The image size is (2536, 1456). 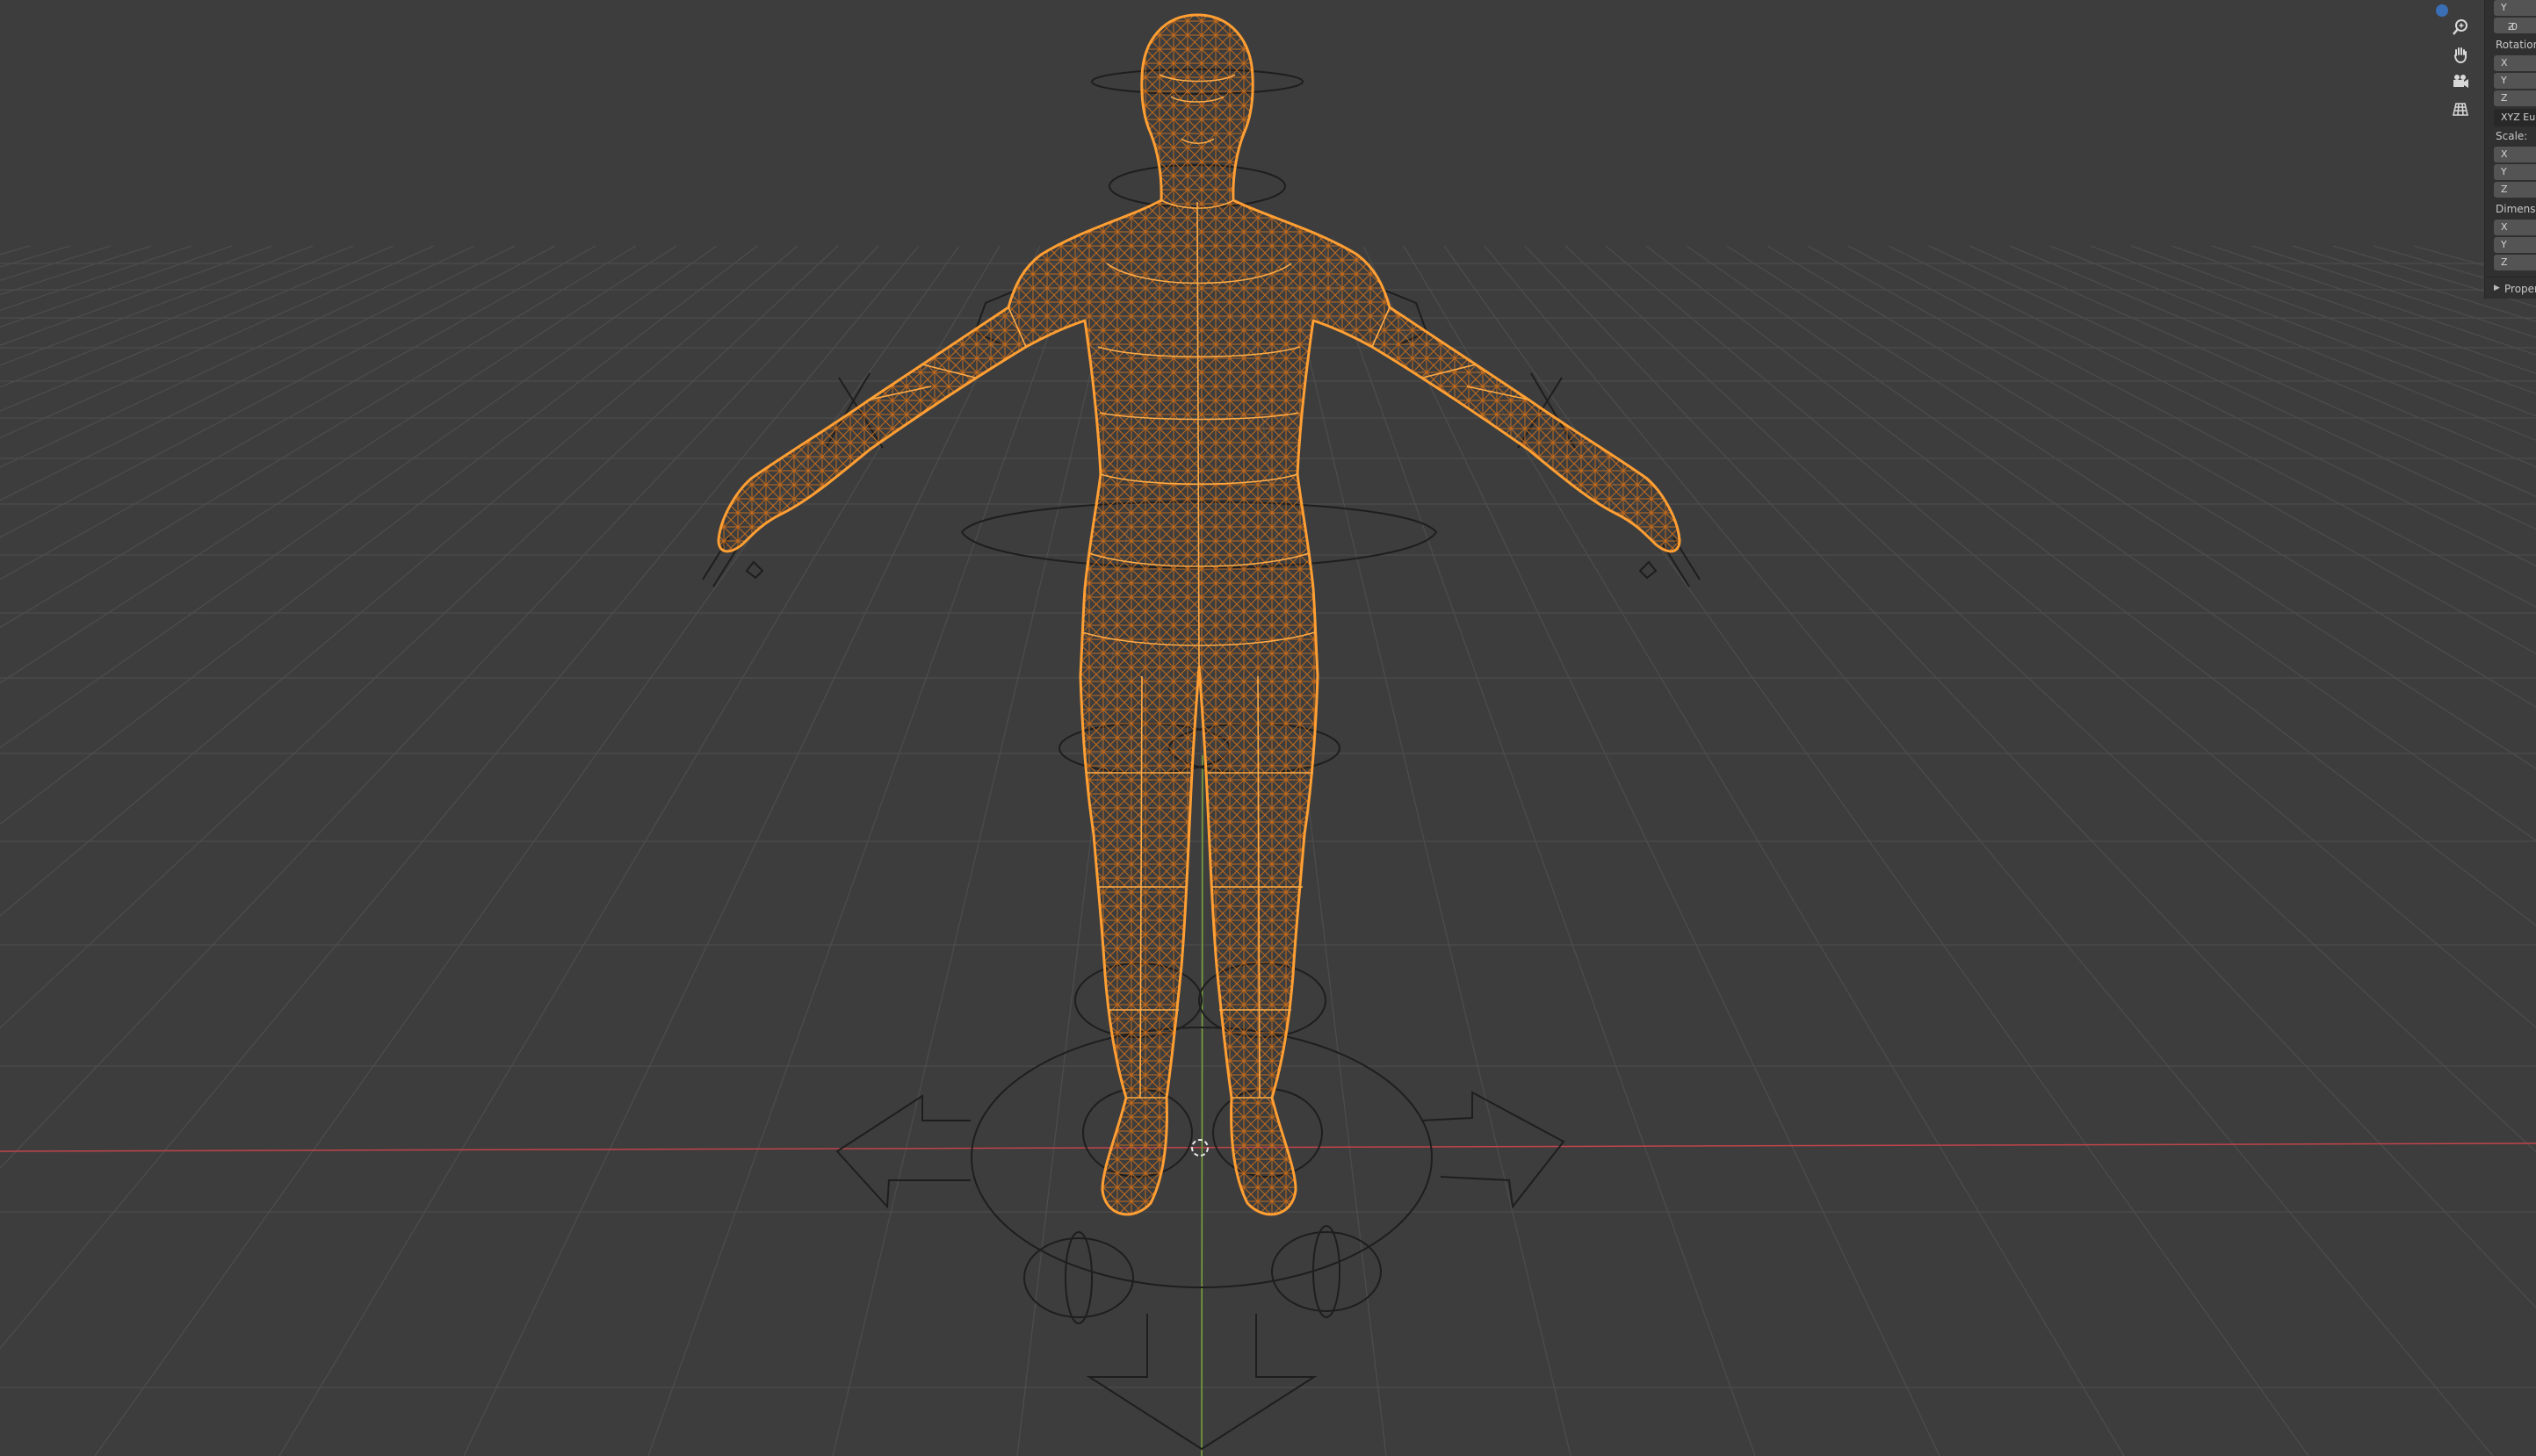 What do you see at coordinates (2515, 98) in the screenshot?
I see `rotation-z-field: Z` at bounding box center [2515, 98].